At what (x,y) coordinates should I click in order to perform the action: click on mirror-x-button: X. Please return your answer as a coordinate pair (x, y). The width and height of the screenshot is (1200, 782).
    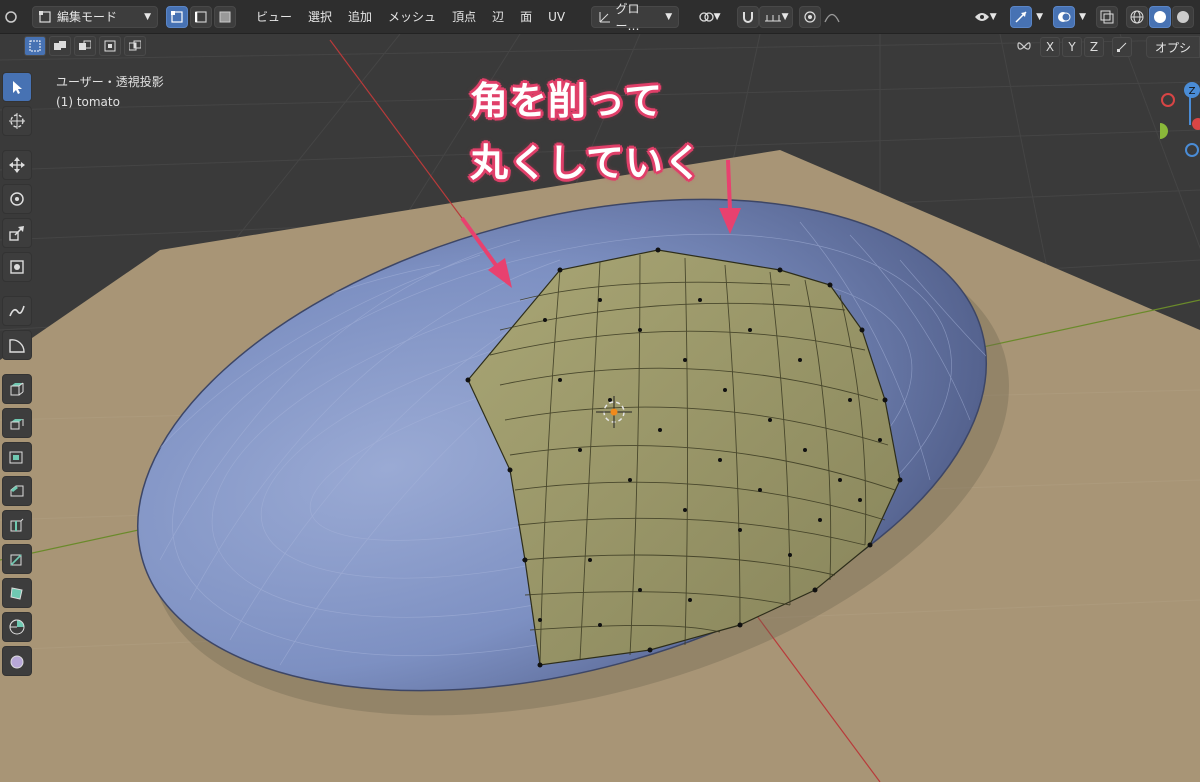
    Looking at the image, I should click on (1049, 47).